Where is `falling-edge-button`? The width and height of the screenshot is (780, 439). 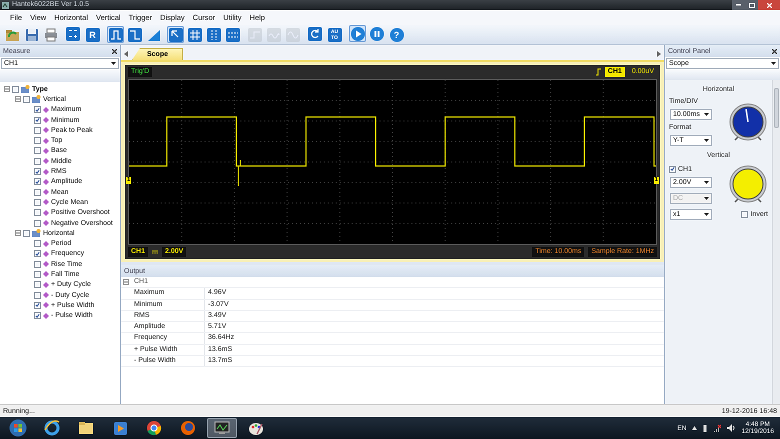 falling-edge-button is located at coordinates (134, 34).